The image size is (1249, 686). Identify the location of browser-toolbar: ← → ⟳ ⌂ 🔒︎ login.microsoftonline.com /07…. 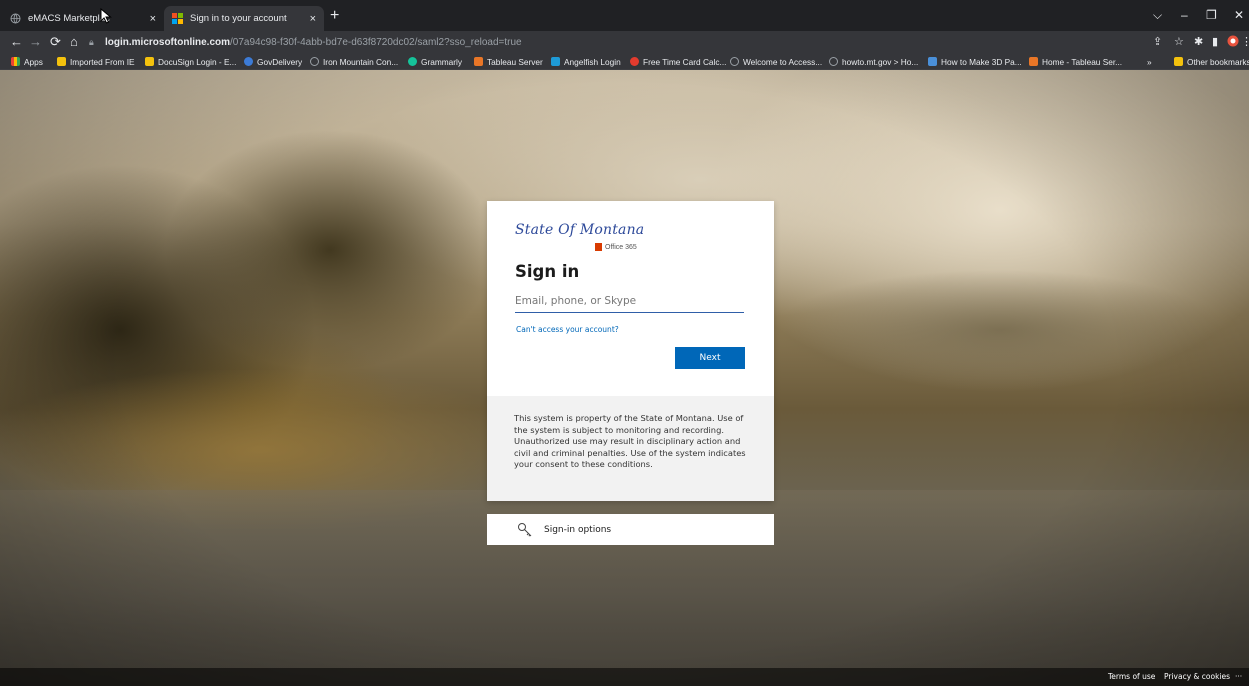
(624, 42).